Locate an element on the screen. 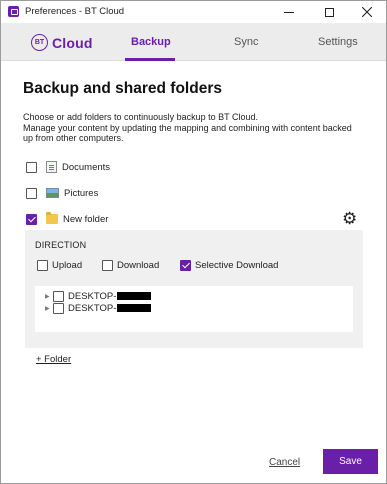 This screenshot has width=387, height=484. window-title: Preferences - BT Cloud is located at coordinates (75, 11).